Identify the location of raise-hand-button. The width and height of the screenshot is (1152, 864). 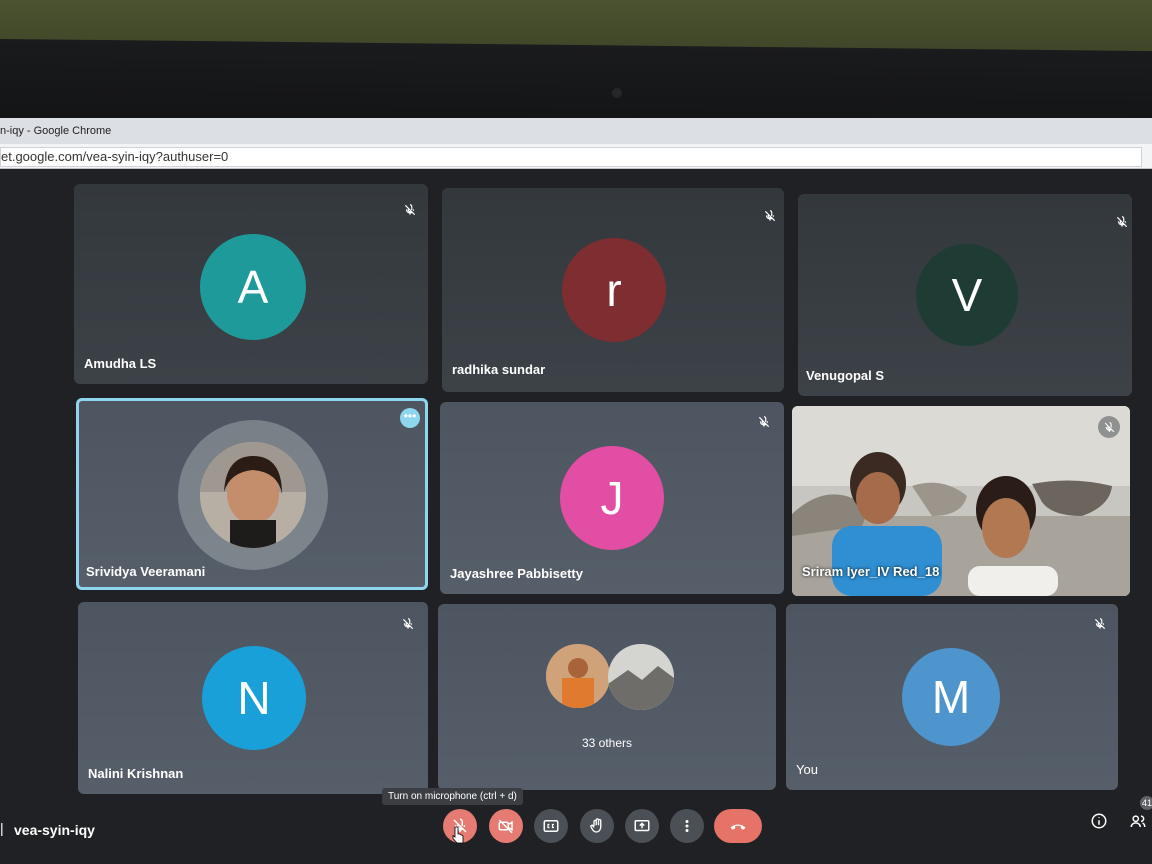
(597, 826).